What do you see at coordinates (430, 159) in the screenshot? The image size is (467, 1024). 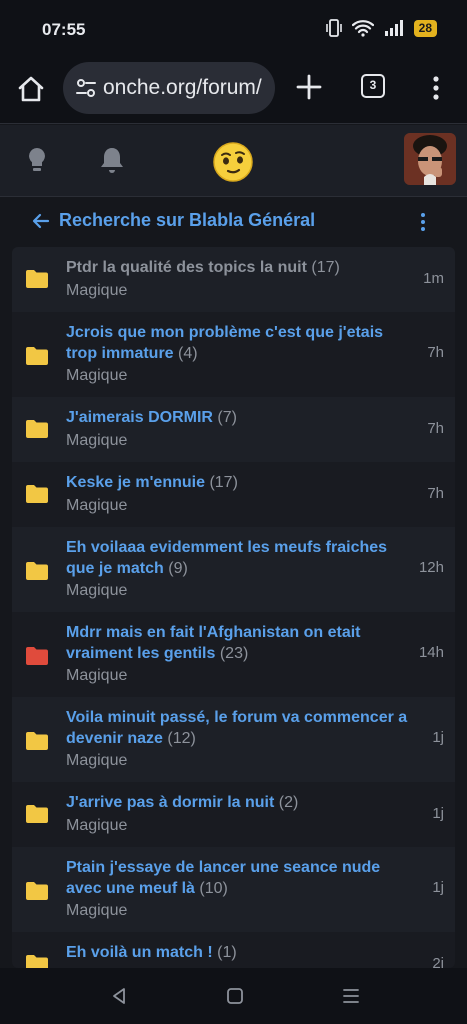 I see `avatar` at bounding box center [430, 159].